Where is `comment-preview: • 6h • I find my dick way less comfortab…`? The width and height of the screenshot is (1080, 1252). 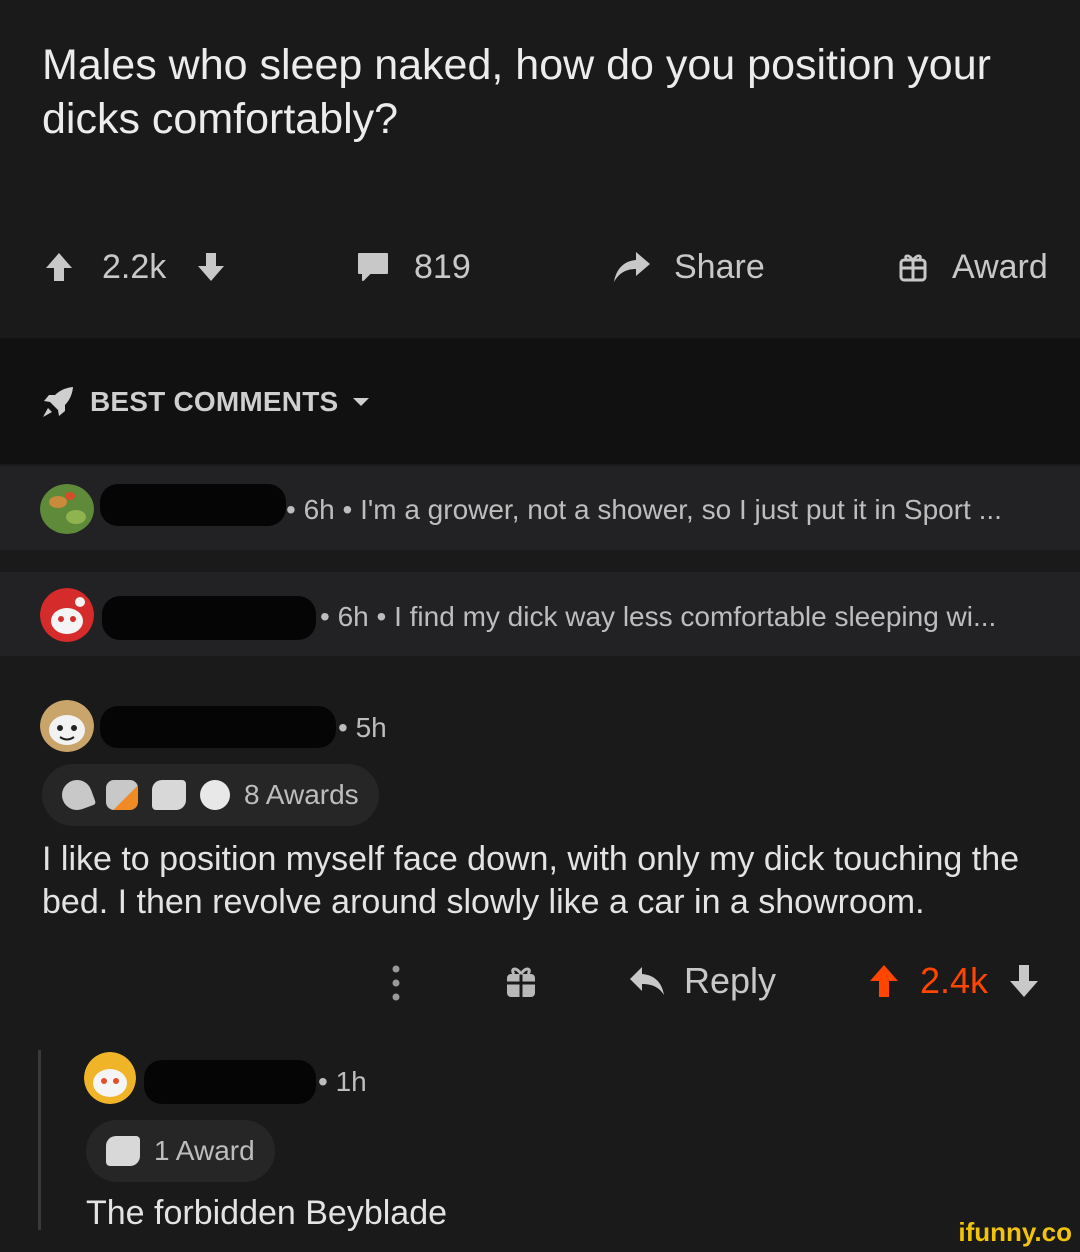 comment-preview: • 6h • I find my dick way less comfortab… is located at coordinates (658, 616).